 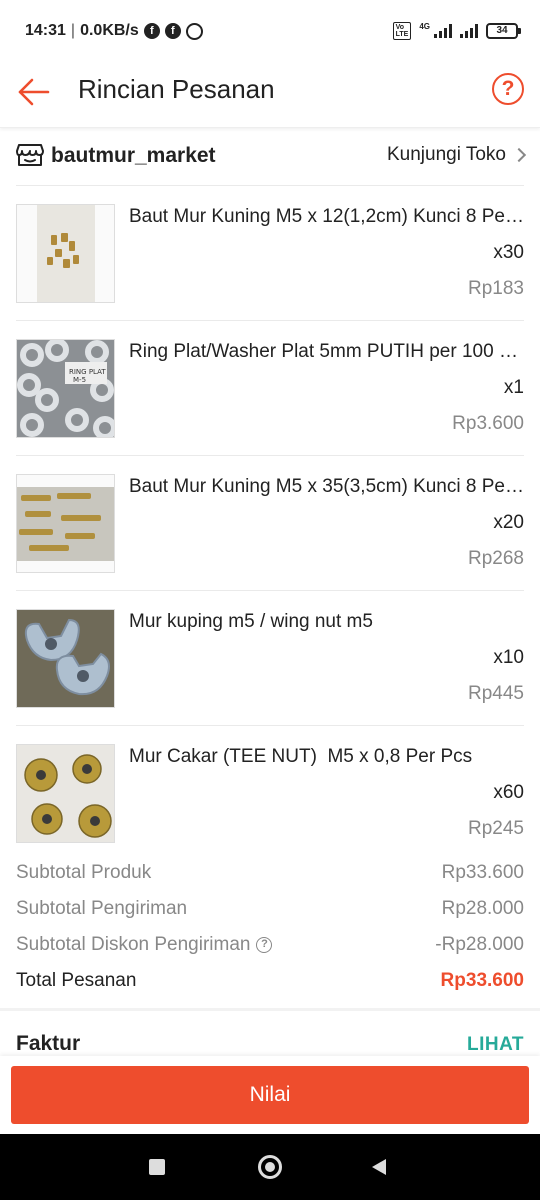 I want to click on info-icon: ?, so click(x=264, y=945).